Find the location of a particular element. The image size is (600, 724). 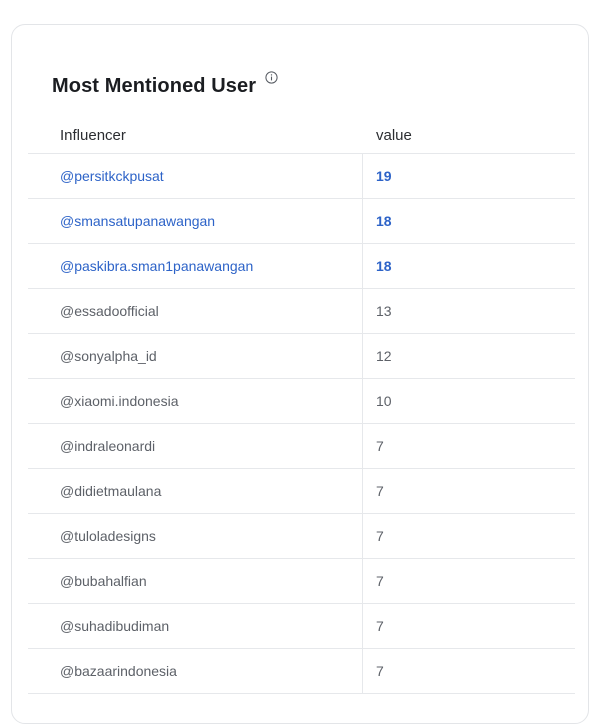

column-header-value: value is located at coordinates (387, 135).